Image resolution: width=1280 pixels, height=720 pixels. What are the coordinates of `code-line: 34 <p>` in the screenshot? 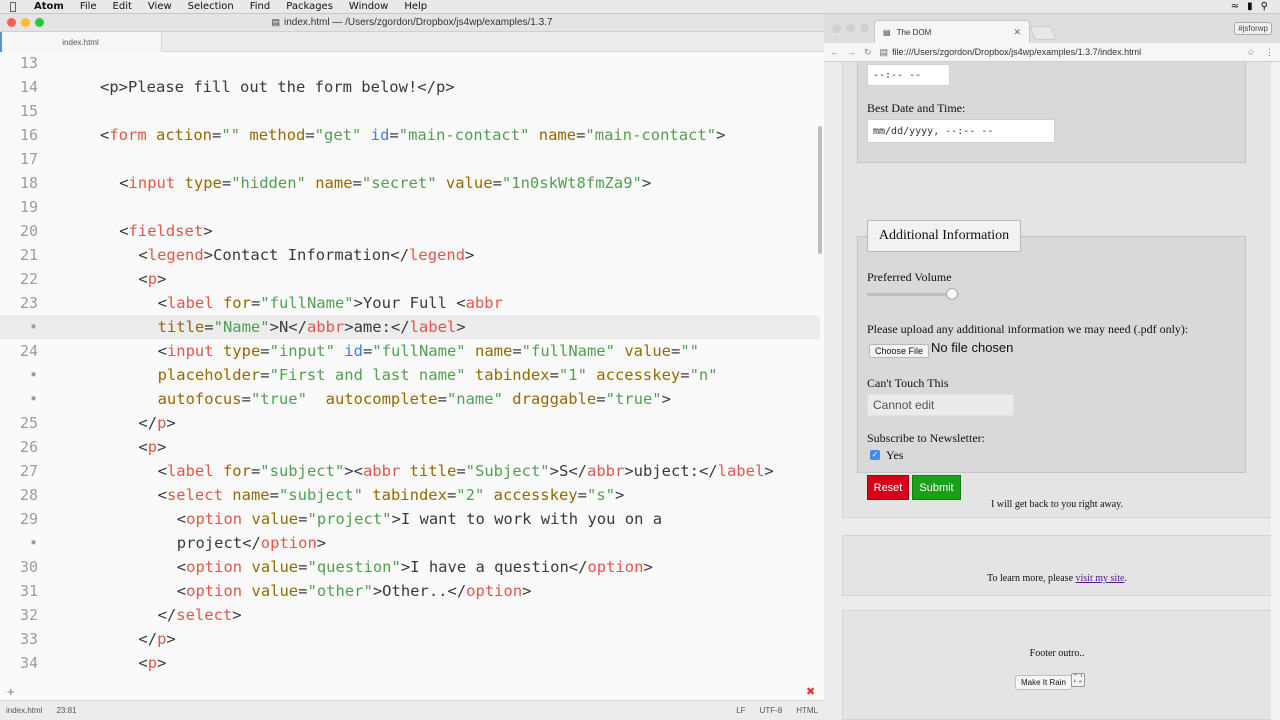 It's located at (410, 663).